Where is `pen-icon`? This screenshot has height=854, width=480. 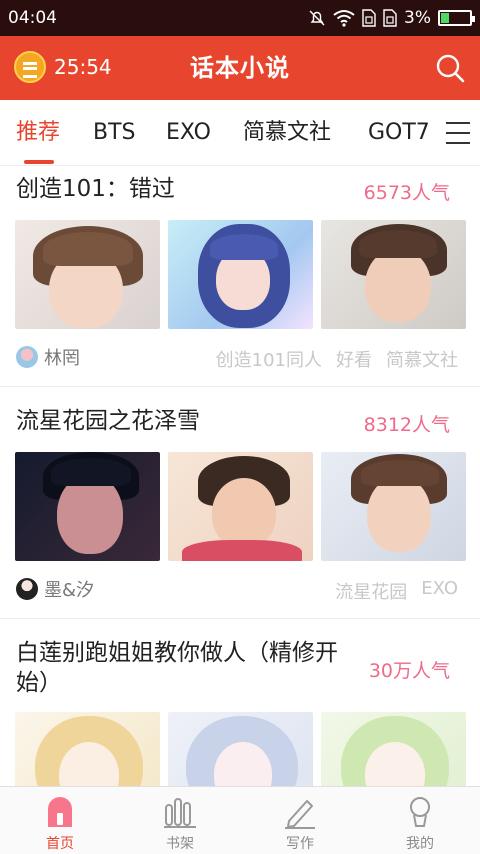 pen-icon is located at coordinates (300, 814).